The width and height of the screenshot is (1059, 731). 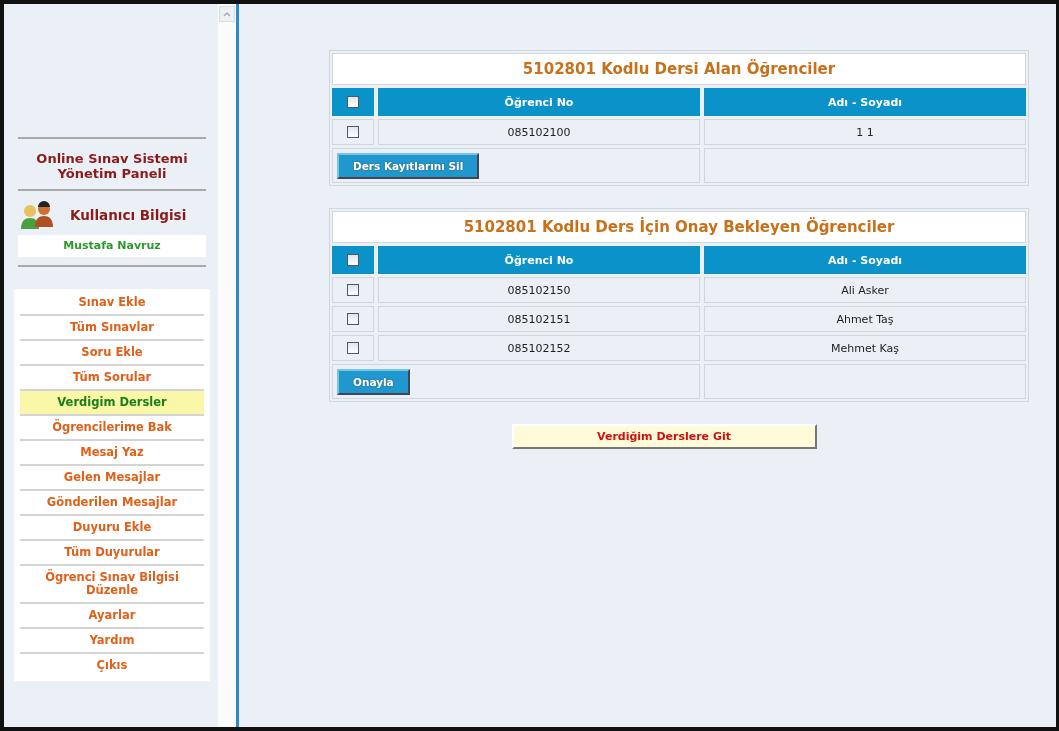 What do you see at coordinates (112, 428) in the screenshot?
I see `menu-item: Ögrencilerime Bak` at bounding box center [112, 428].